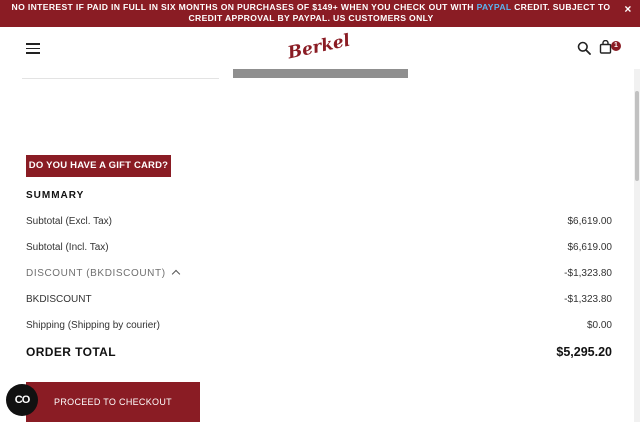 The image size is (640, 422). What do you see at coordinates (59, 299) in the screenshot?
I see `row-label: BKDISCOUNT` at bounding box center [59, 299].